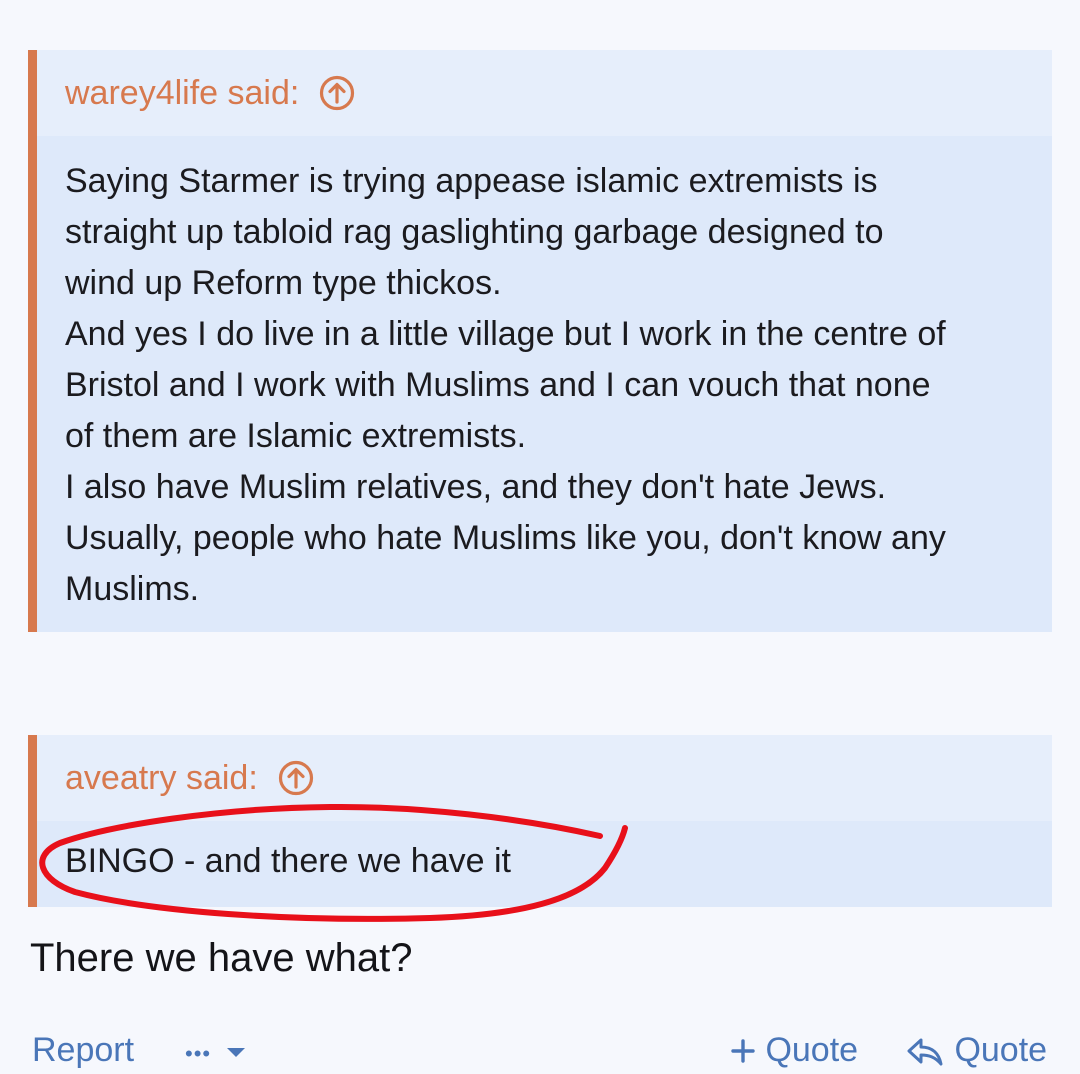 The height and width of the screenshot is (1074, 1080). What do you see at coordinates (925, 1052) in the screenshot?
I see `reply-icon` at bounding box center [925, 1052].